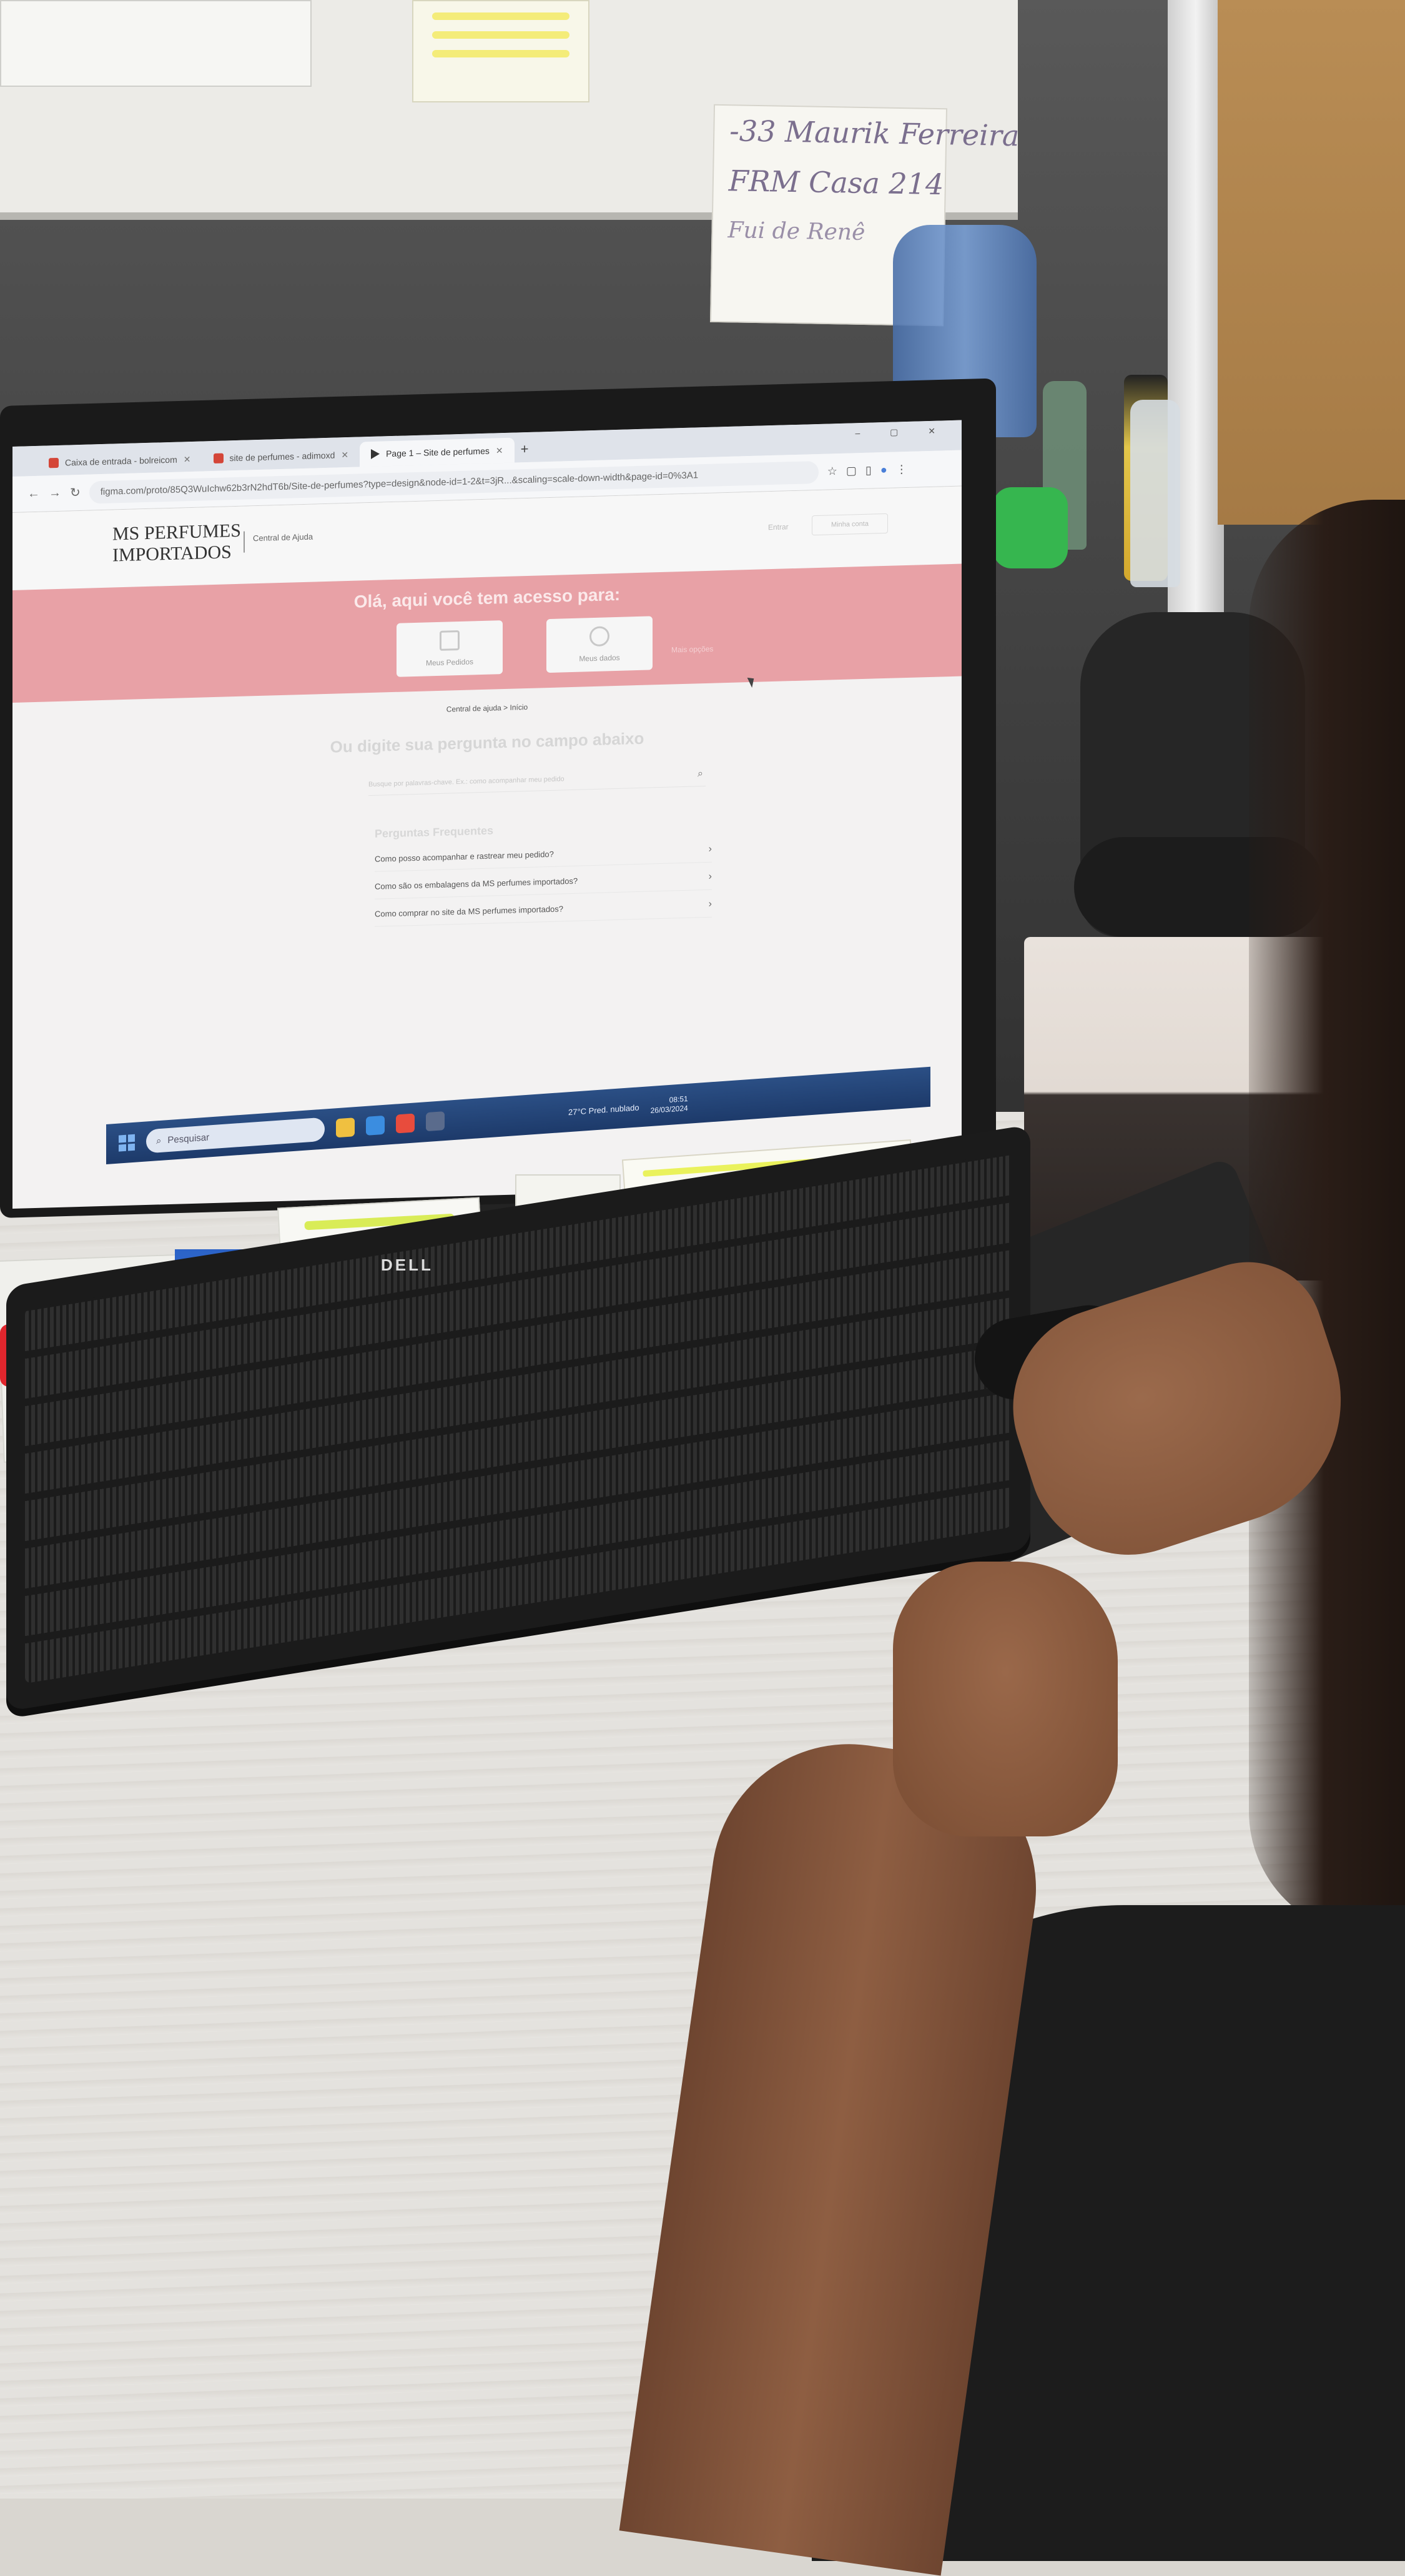 The width and height of the screenshot is (1405, 2576). What do you see at coordinates (283, 537) in the screenshot?
I see `help-center-link: Central de Ajuda` at bounding box center [283, 537].